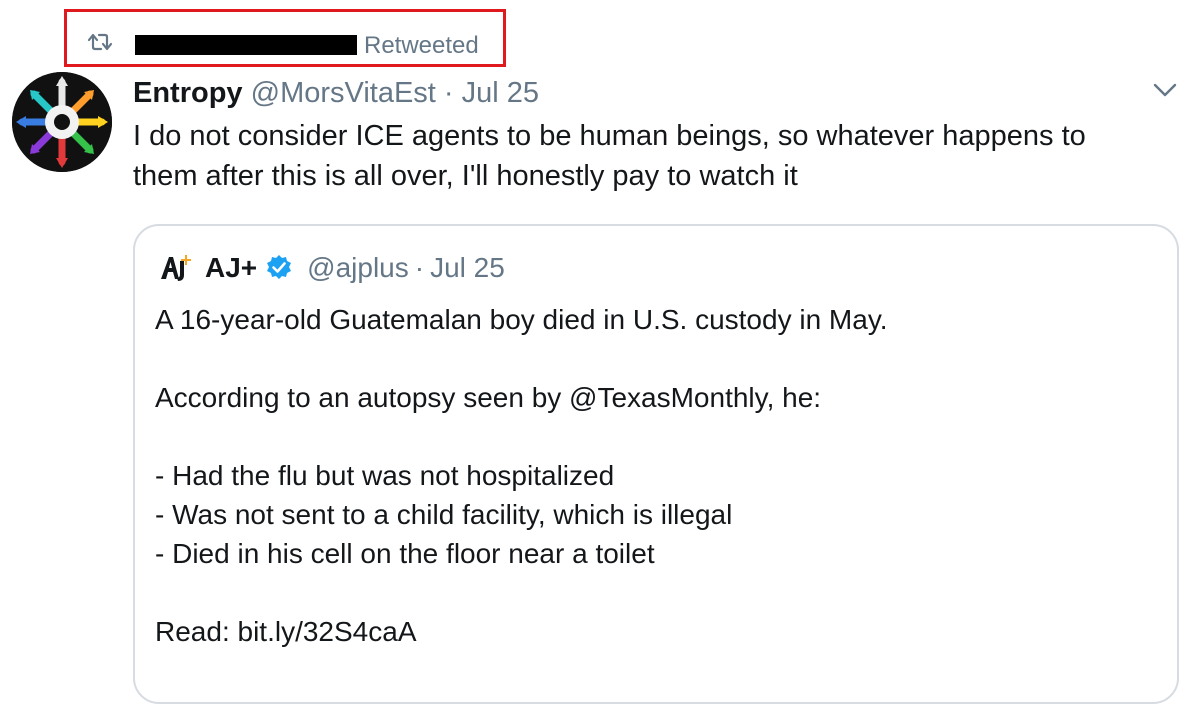 The width and height of the screenshot is (1200, 704). Describe the element at coordinates (1165, 90) in the screenshot. I see `chevron-down-icon` at that location.